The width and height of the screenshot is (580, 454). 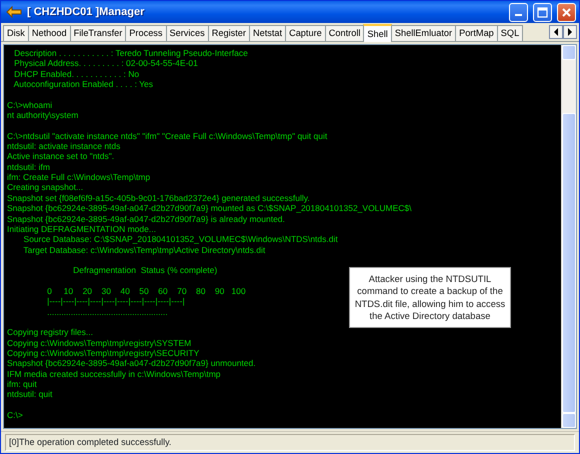 I want to click on console-line: Physical Address. . . . . . . . . : 02-00-54-55-4E-01, so click(x=105, y=63).